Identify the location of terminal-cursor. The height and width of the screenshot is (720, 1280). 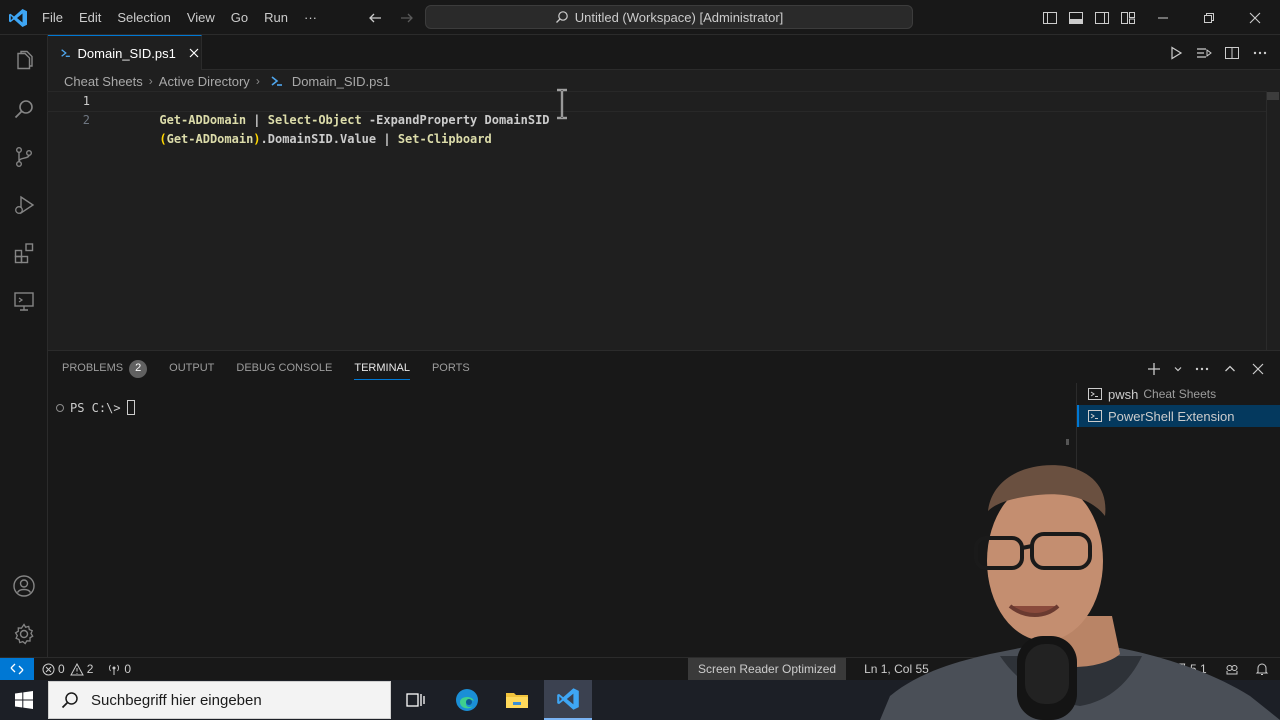
(130, 407).